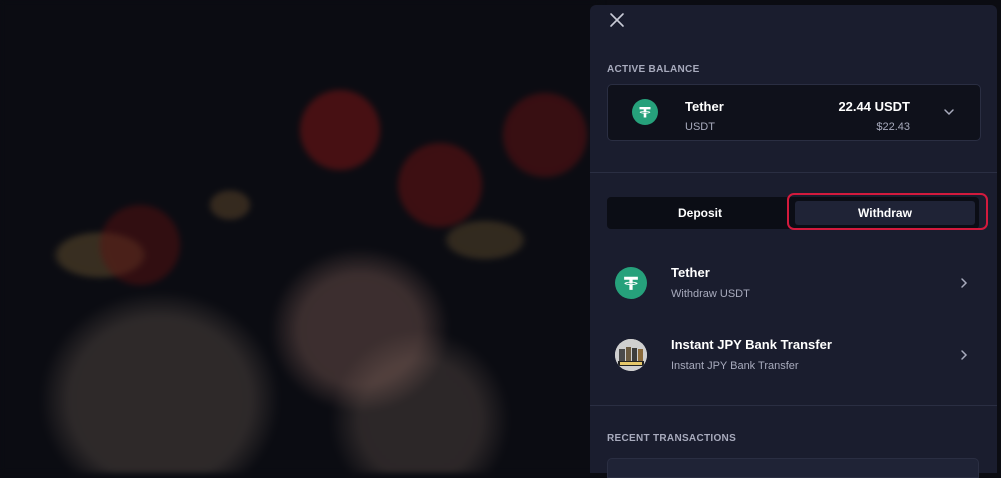 This screenshot has height=478, width=1001. Describe the element at coordinates (893, 127) in the screenshot. I see `balance-usd-value: $22.43` at that location.